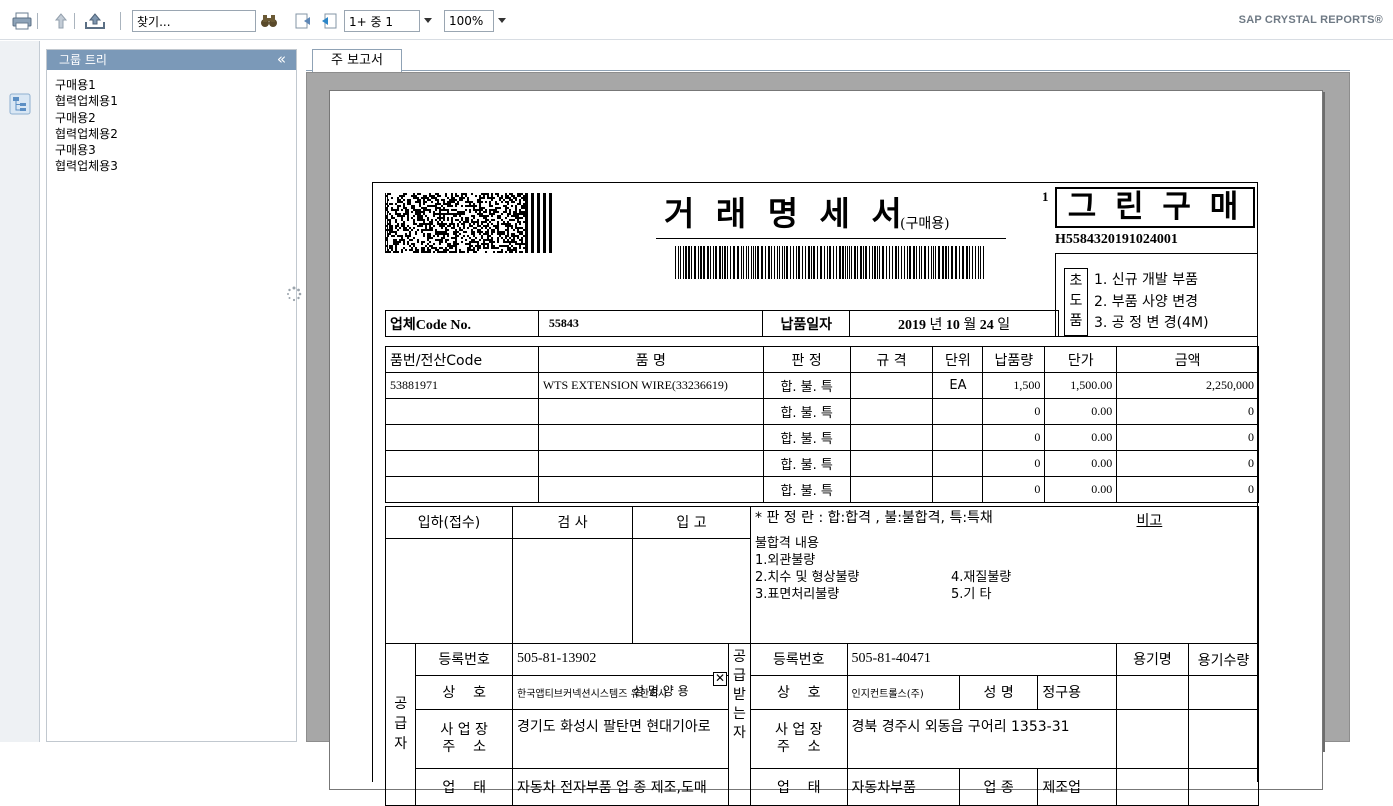 The image size is (1393, 806). What do you see at coordinates (958, 385) in the screenshot?
I see `cell-unit: EA` at bounding box center [958, 385].